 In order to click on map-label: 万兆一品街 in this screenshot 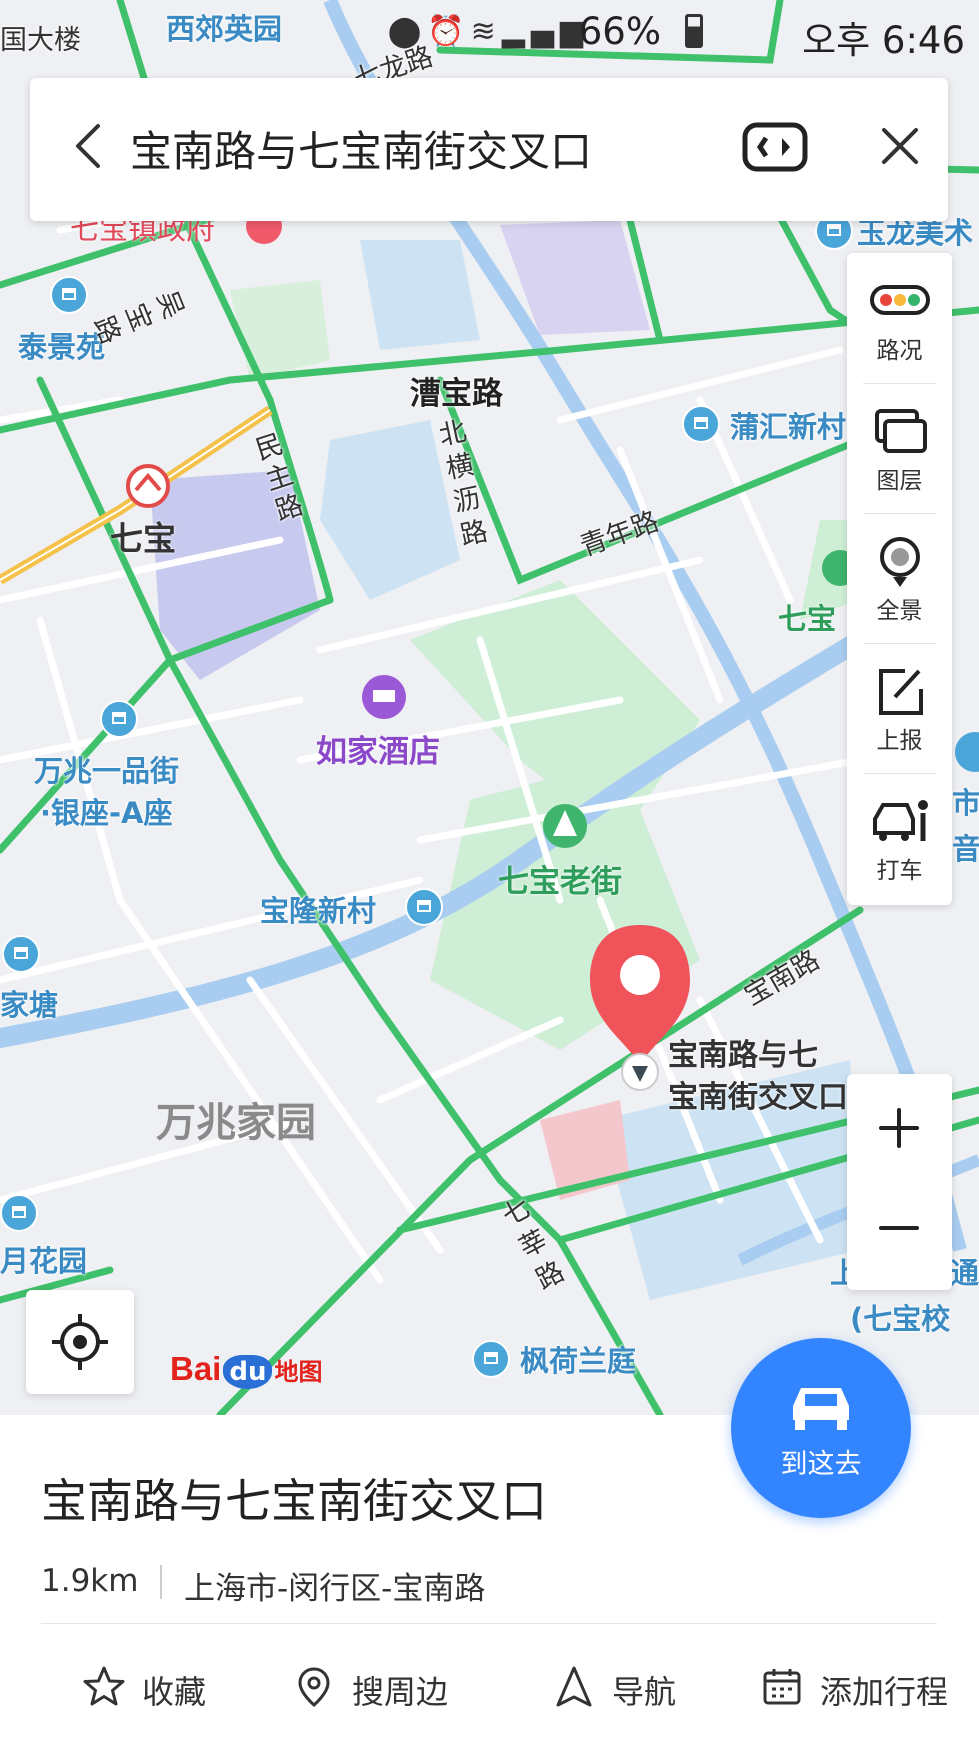, I will do `click(106, 769)`.